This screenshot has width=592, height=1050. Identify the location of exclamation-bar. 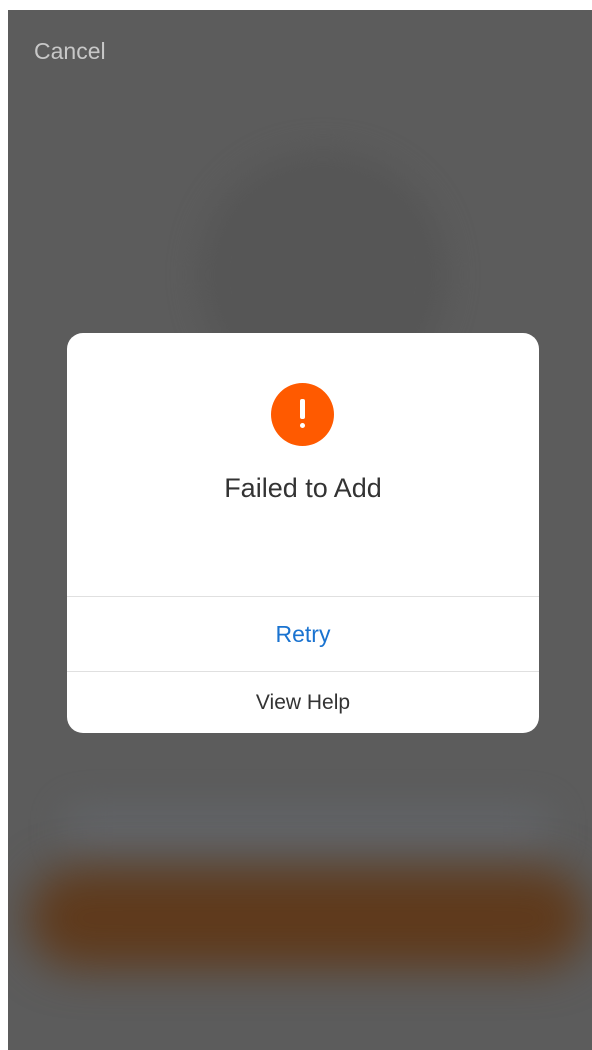
(302, 409).